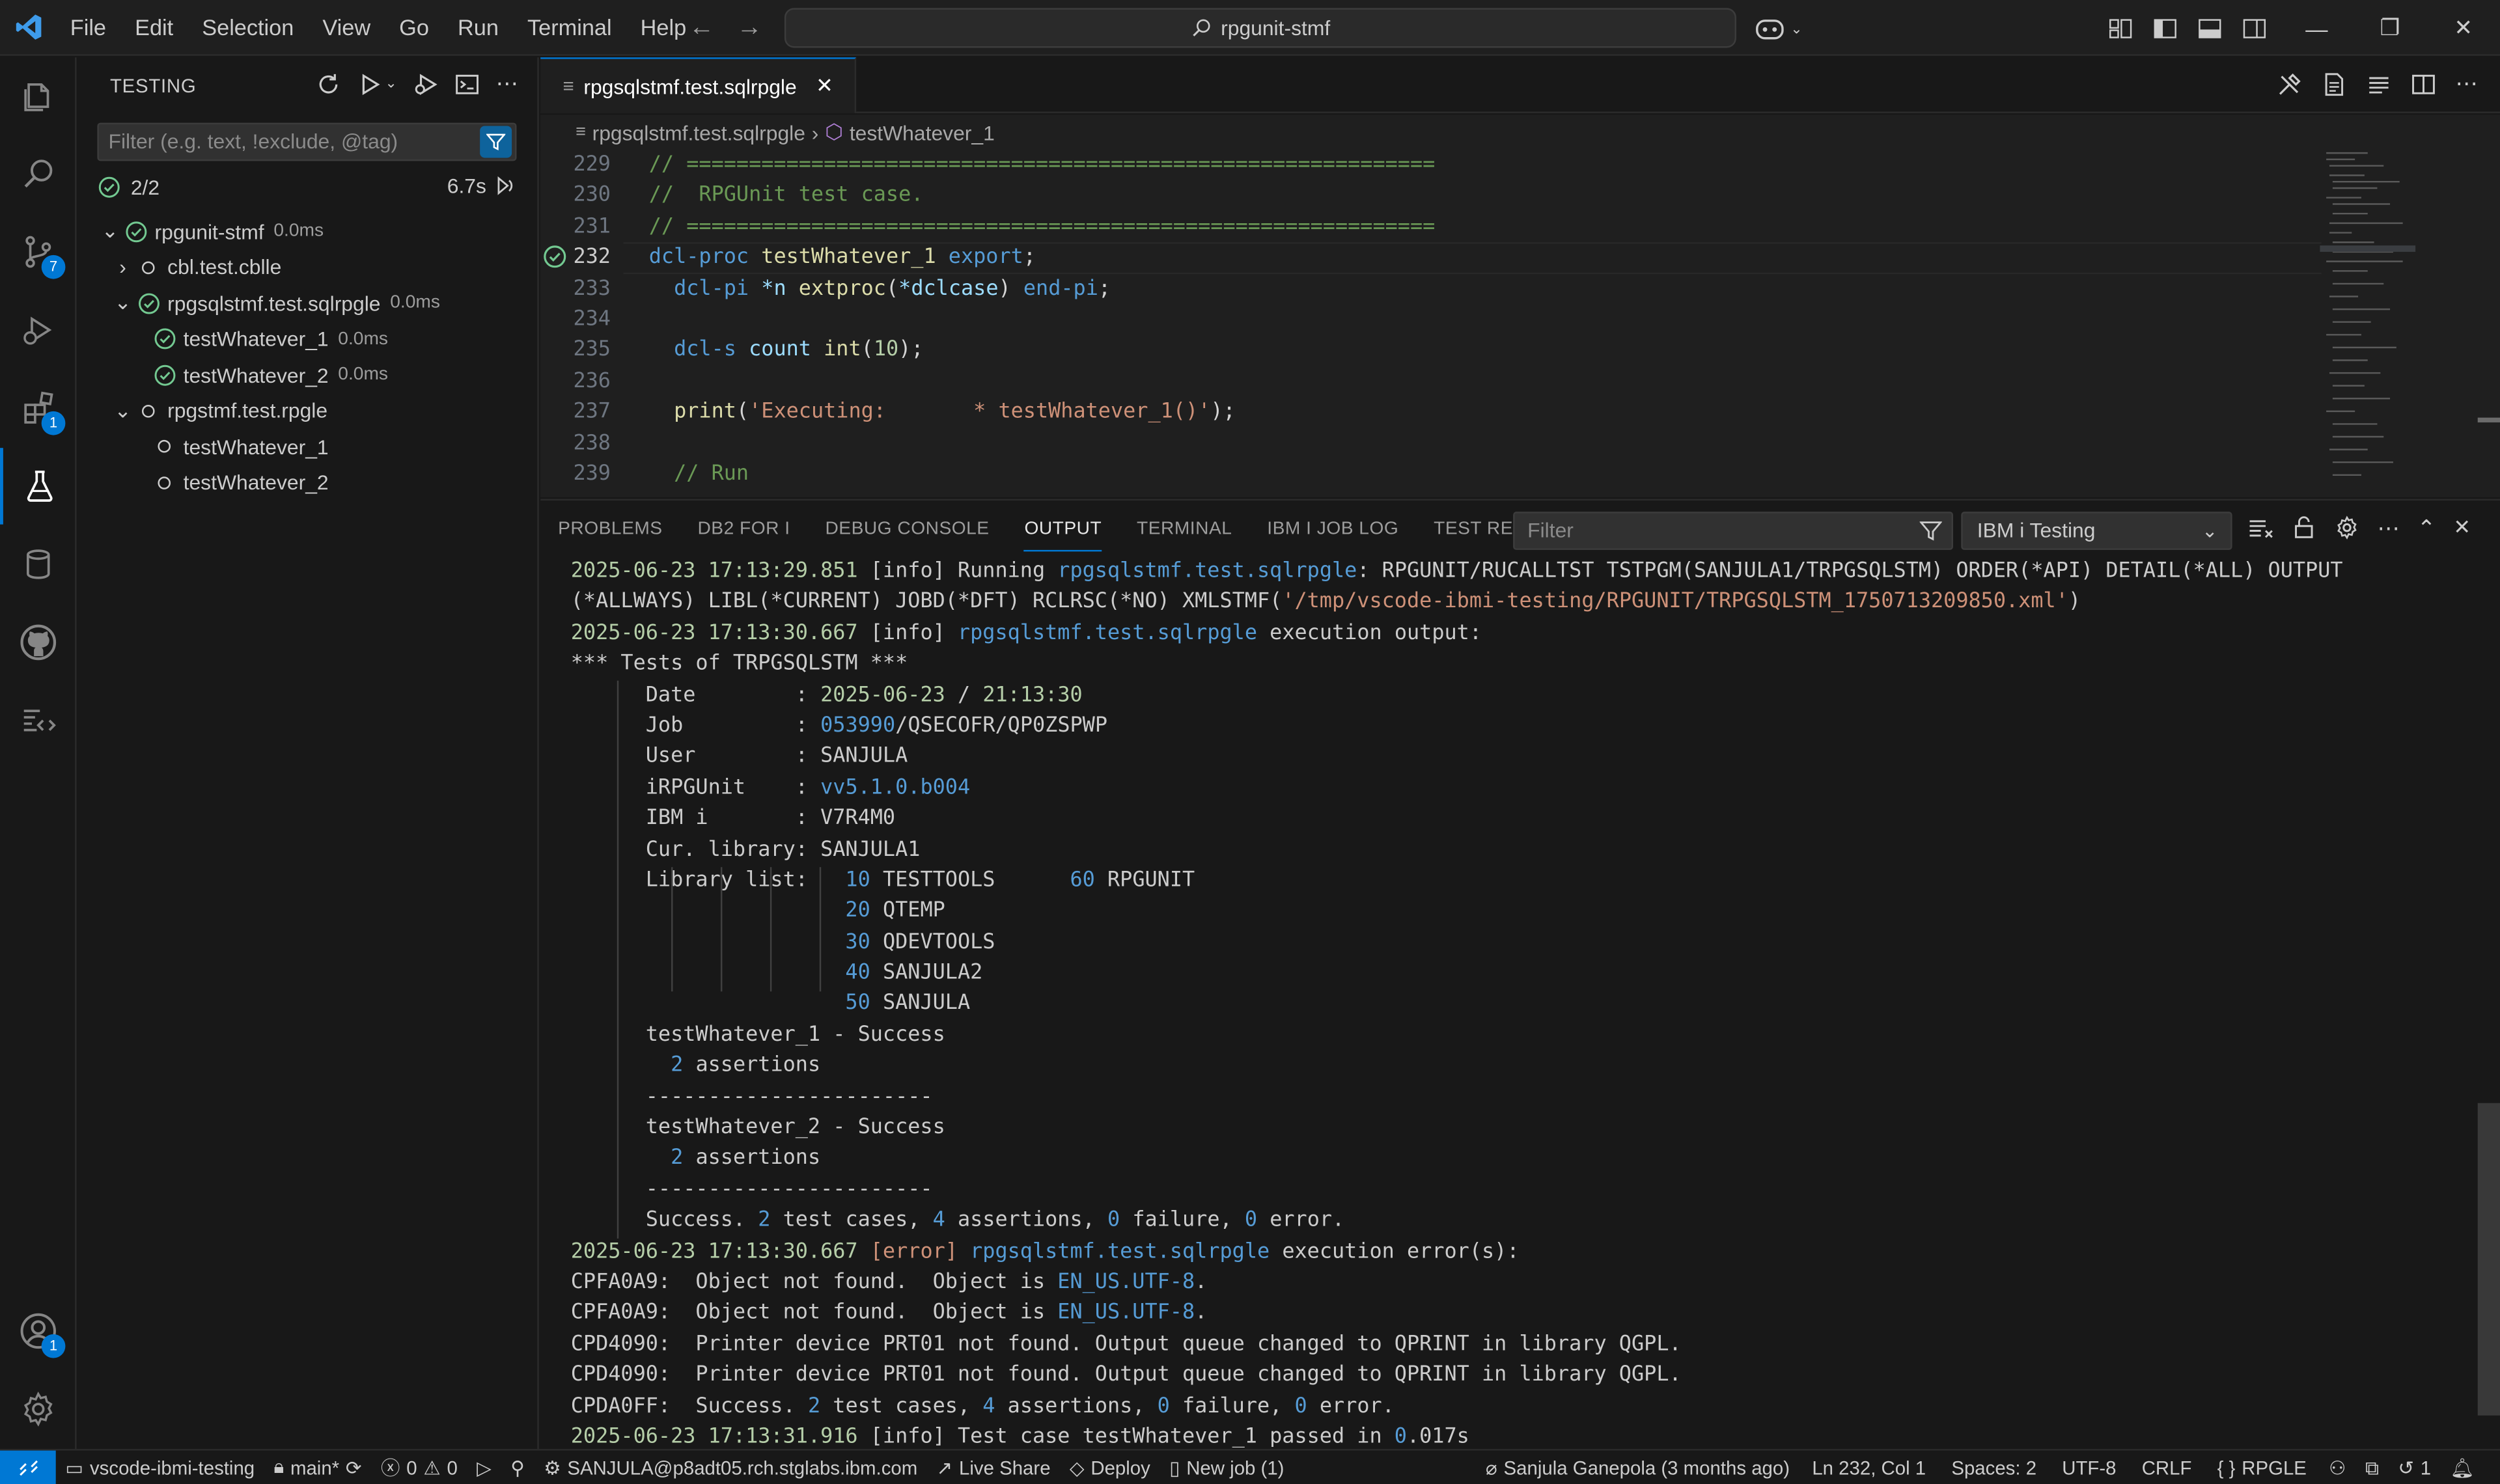 The width and height of the screenshot is (2500, 1484). Describe the element at coordinates (317, 1467) in the screenshot. I see `status-branch: 🔒︎ main* ⟳` at that location.